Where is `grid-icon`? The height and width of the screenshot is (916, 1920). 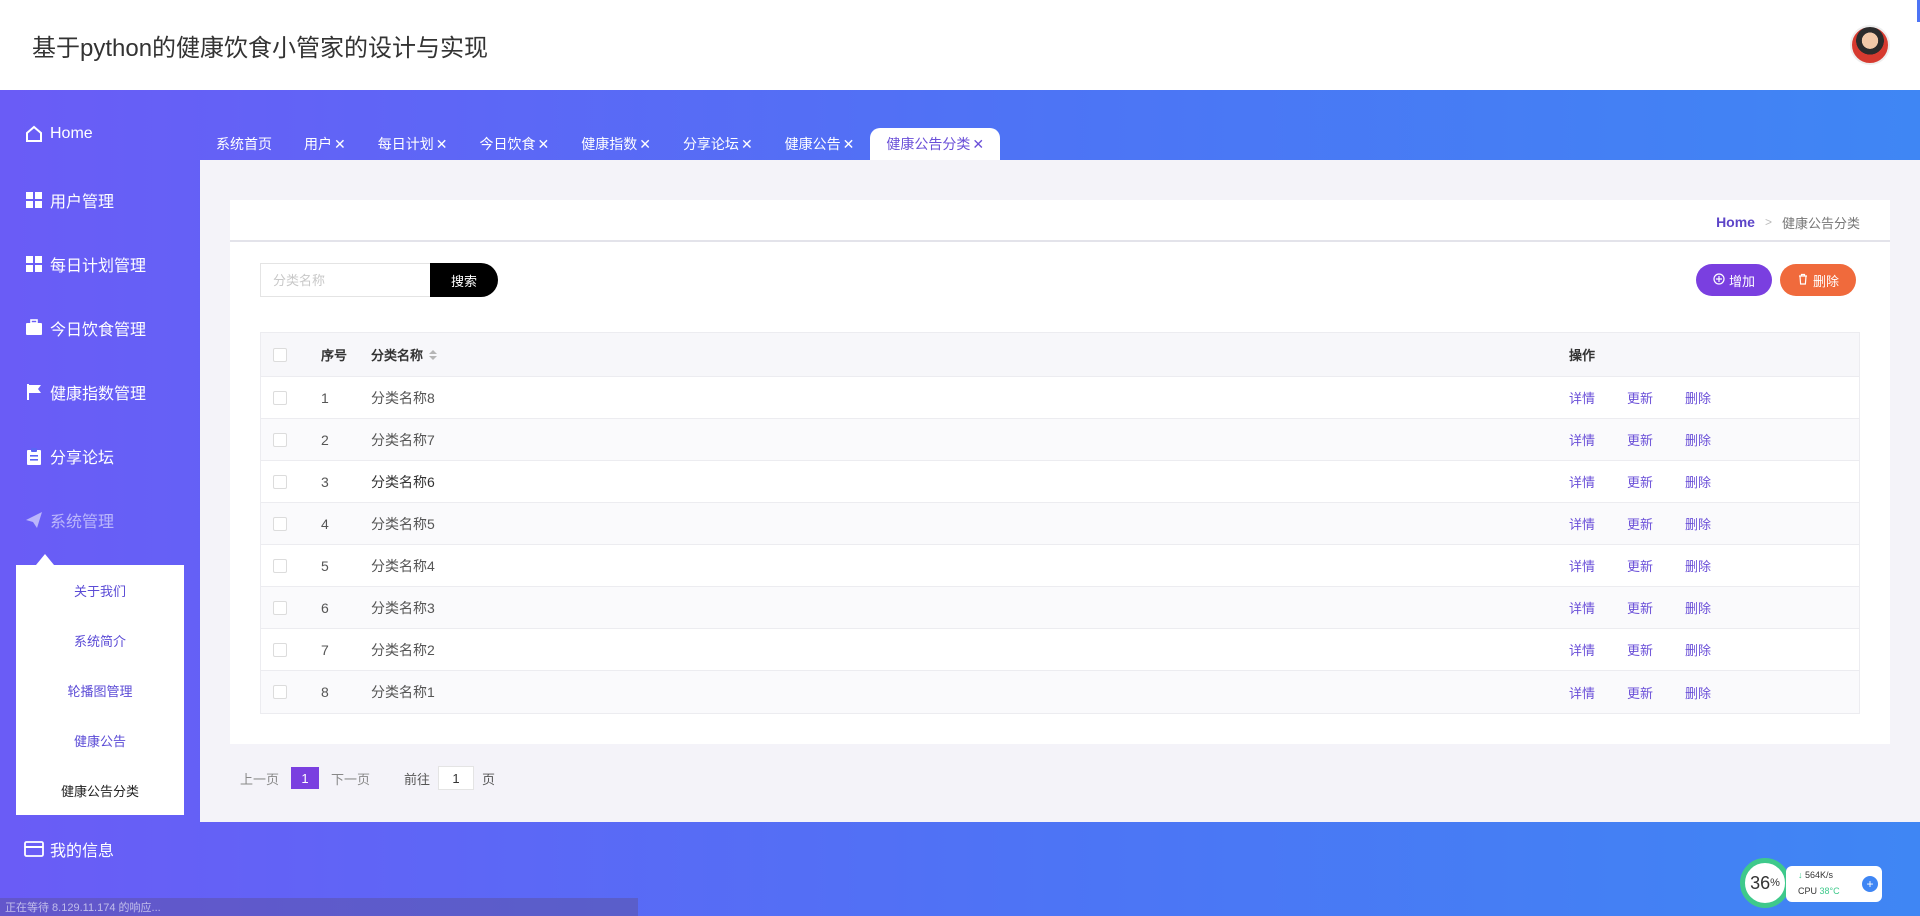 grid-icon is located at coordinates (34, 200).